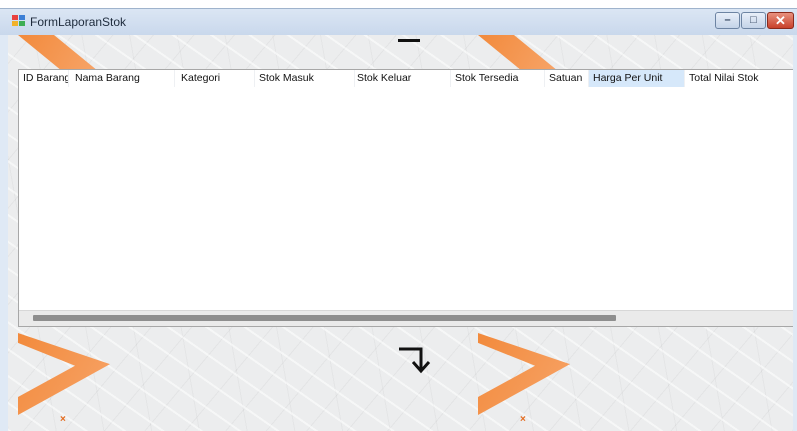  Describe the element at coordinates (398, 22) in the screenshot. I see `title-bar: FormLaporanStok – □ ✕` at that location.